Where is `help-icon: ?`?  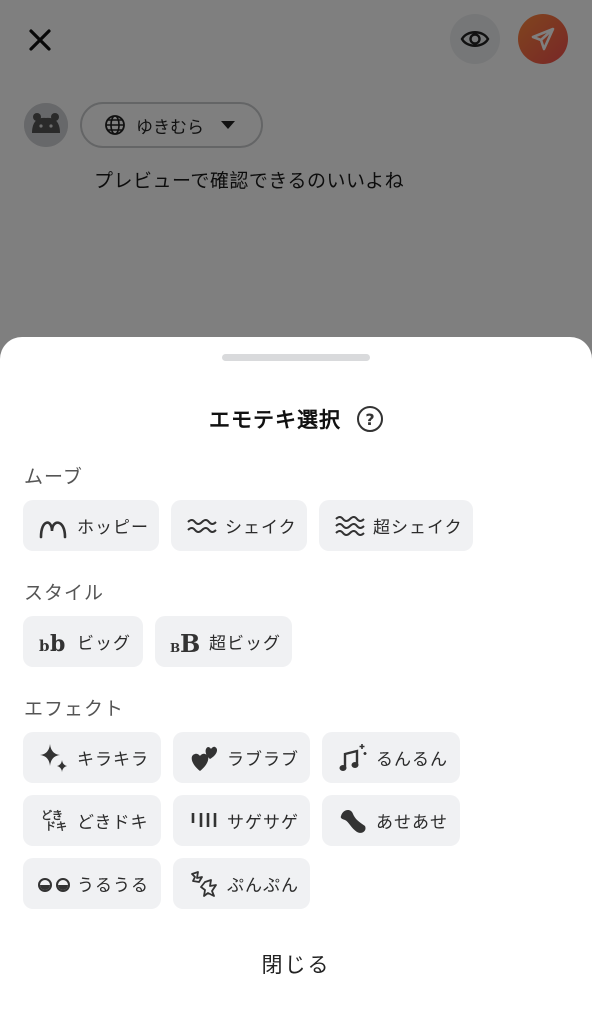
help-icon: ? is located at coordinates (370, 419).